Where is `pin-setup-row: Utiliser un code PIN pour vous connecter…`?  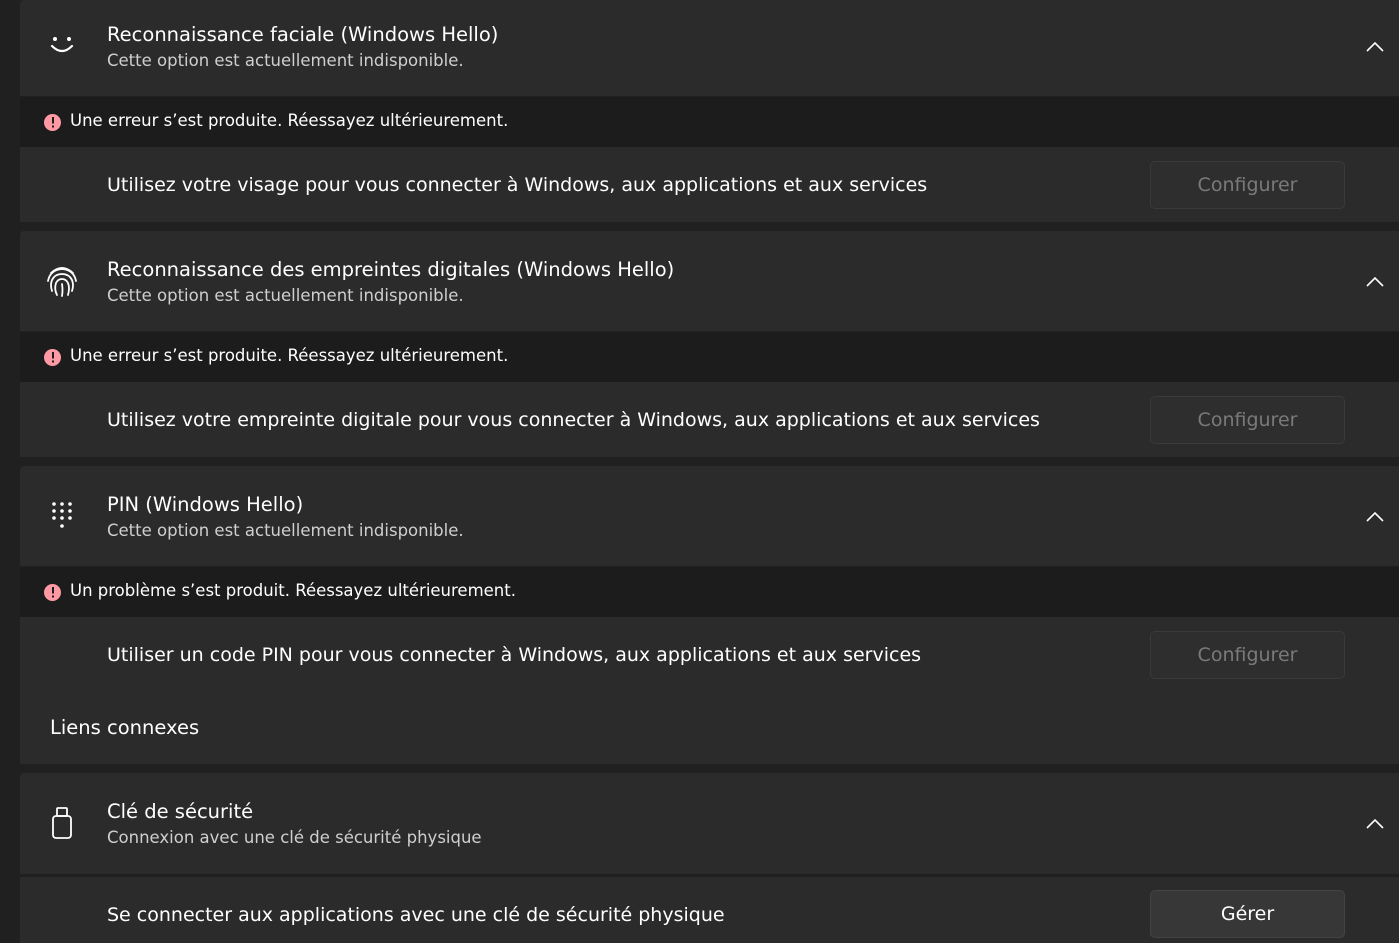 pin-setup-row: Utiliser un code PIN pour vous connecter… is located at coordinates (709, 654).